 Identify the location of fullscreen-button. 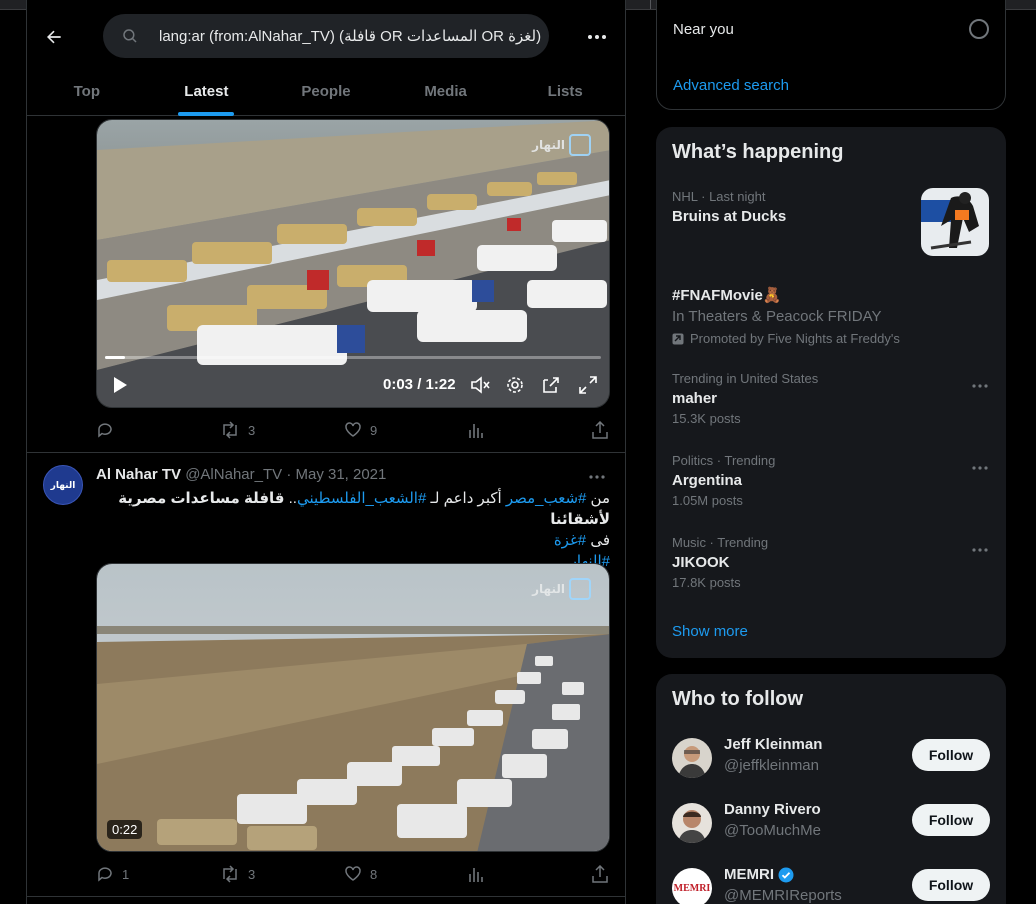
(588, 385).